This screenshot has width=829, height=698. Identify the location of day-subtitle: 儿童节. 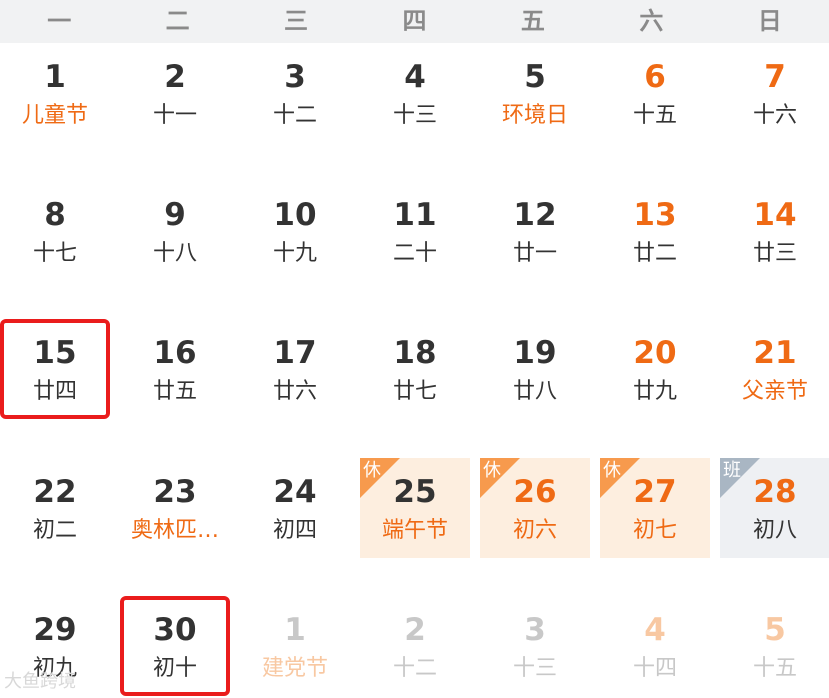
(54, 115).